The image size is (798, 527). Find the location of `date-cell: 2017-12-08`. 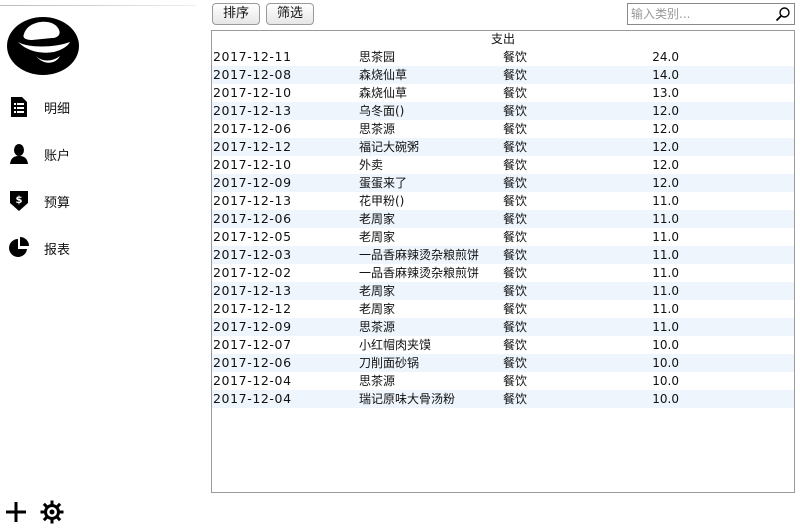

date-cell: 2017-12-08 is located at coordinates (252, 74).